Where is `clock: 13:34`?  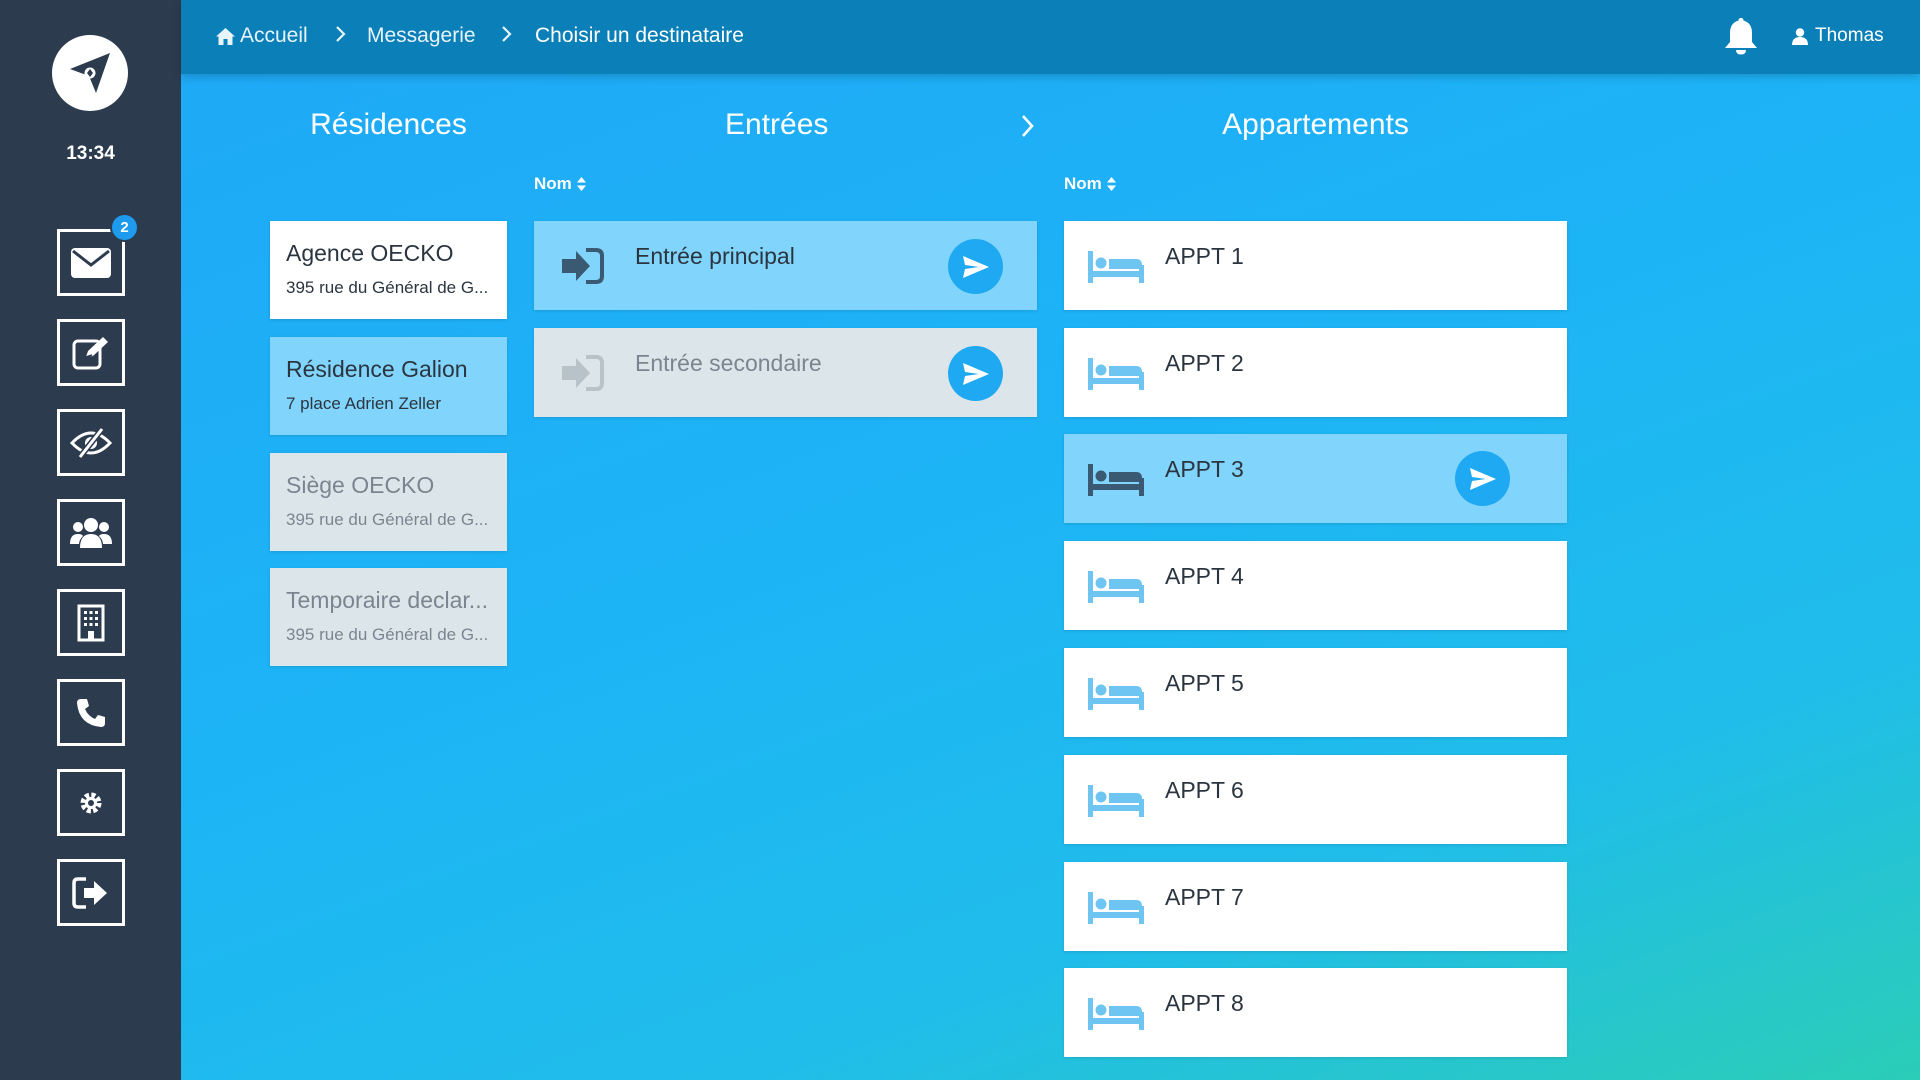 clock: 13:34 is located at coordinates (90, 153).